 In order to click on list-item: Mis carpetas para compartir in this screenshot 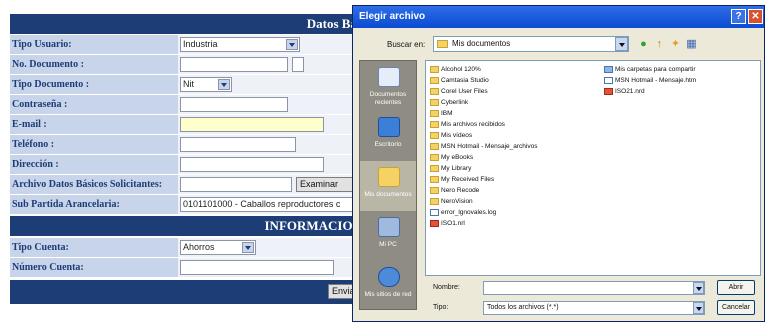, I will do `click(650, 69)`.